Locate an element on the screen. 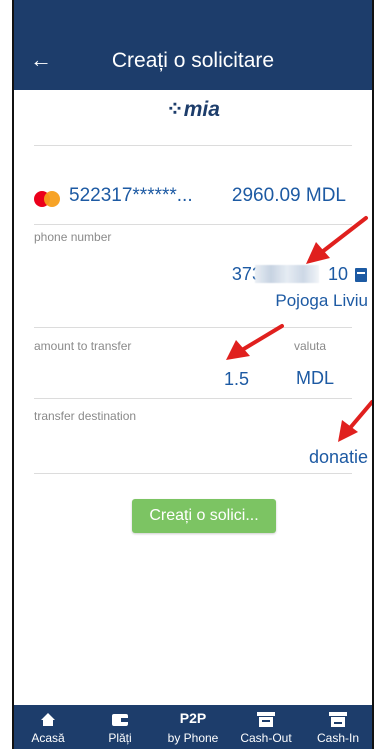 The image size is (386, 749). contact-name: Pojoga Liviu is located at coordinates (321, 300).